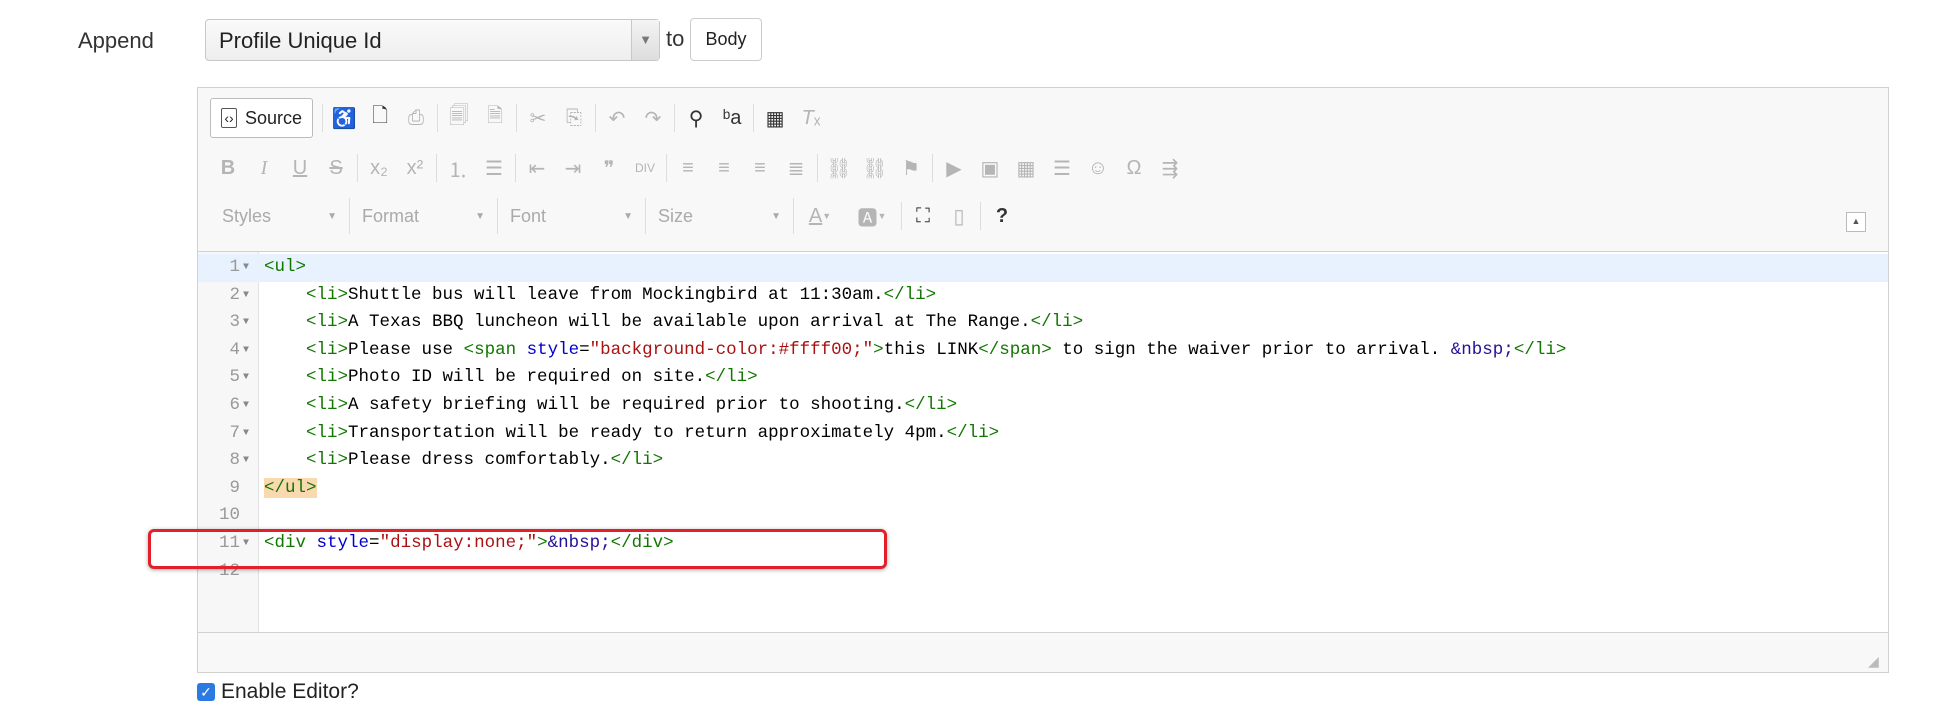  Describe the element at coordinates (796, 168) in the screenshot. I see `justify-icon: ≣` at that location.